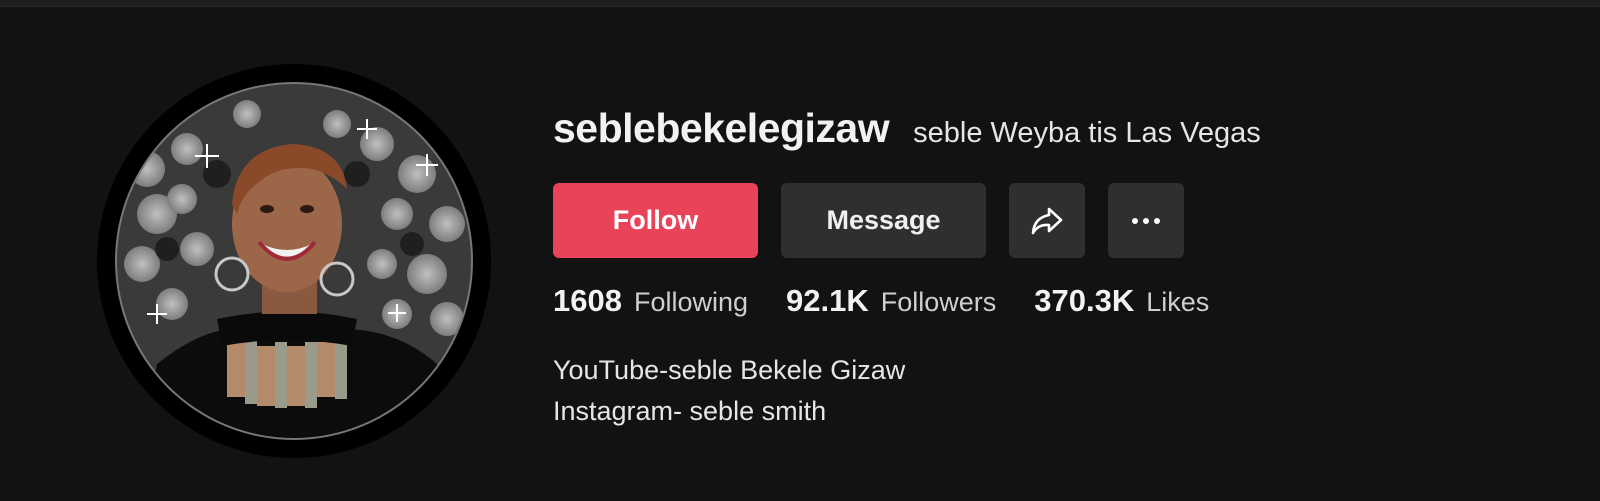  What do you see at coordinates (721, 128) in the screenshot?
I see `username: seblebekelegizaw` at bounding box center [721, 128].